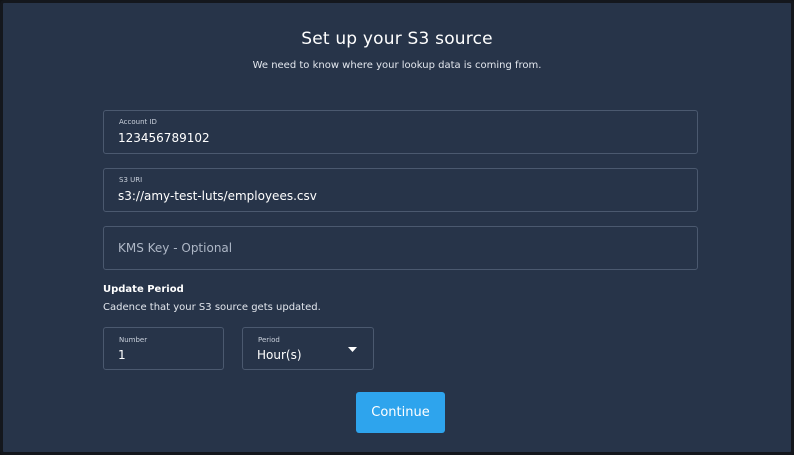 This screenshot has width=794, height=455. I want to click on dialog-title: Set up your S3 source, so click(397, 39).